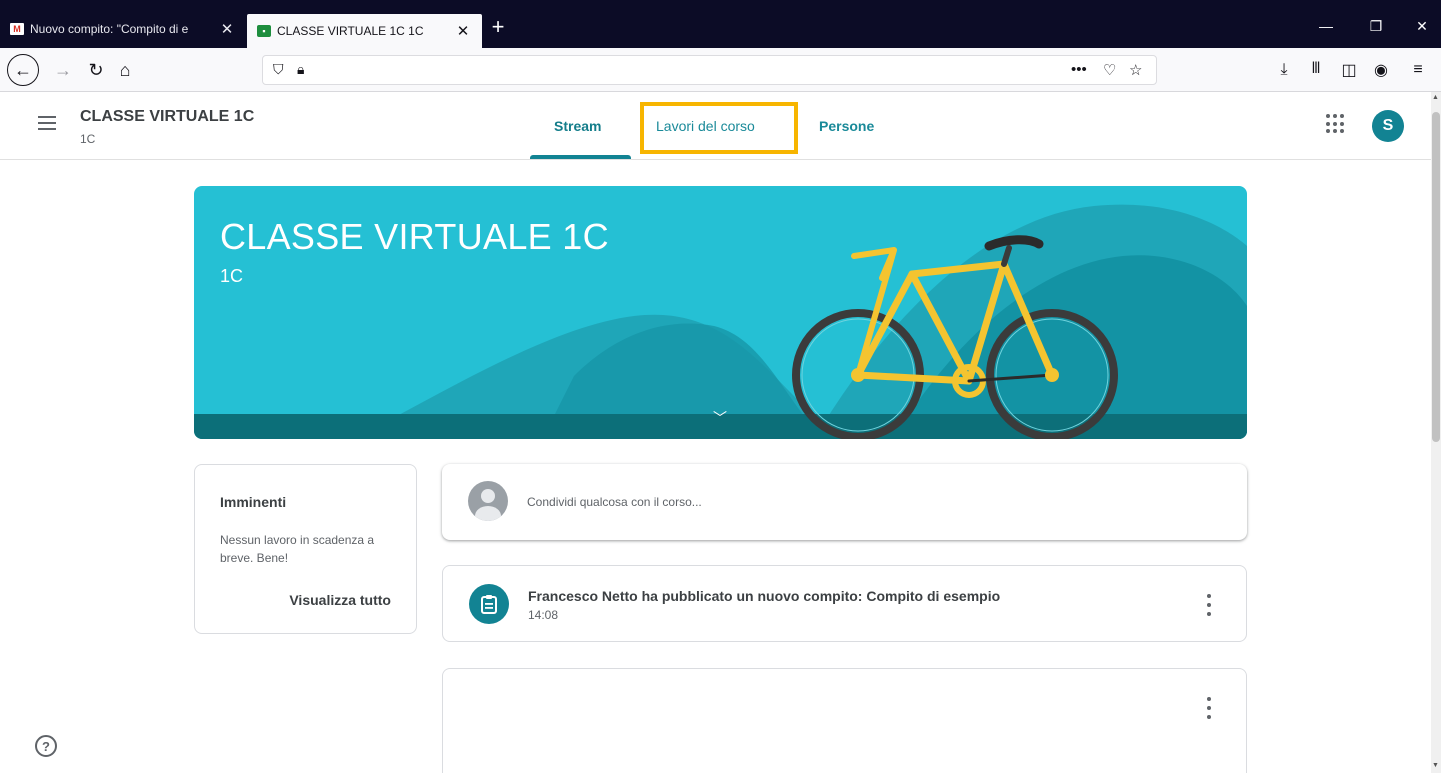 Image resolution: width=1441 pixels, height=773 pixels. Describe the element at coordinates (350, 31) in the screenshot. I see `tab-title: CLASSE VIRTUALE 1C 1C` at that location.